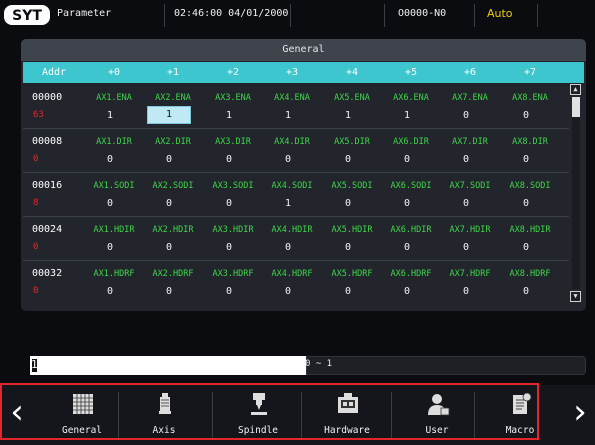  What do you see at coordinates (580, 414) in the screenshot?
I see `chevron-right-icon: ›` at bounding box center [580, 414].